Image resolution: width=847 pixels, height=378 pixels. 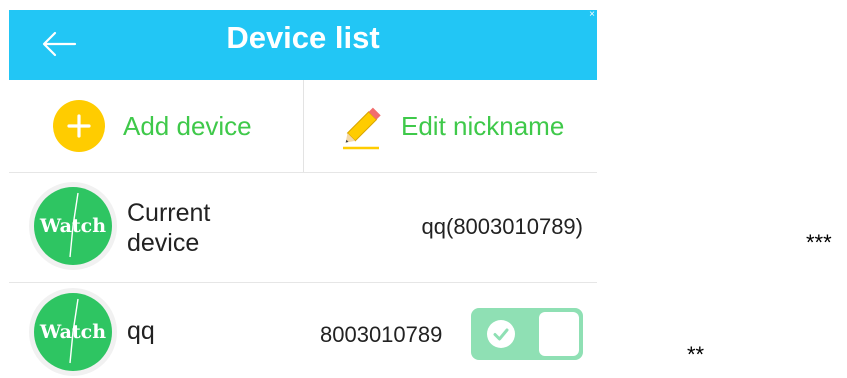 What do you see at coordinates (362, 128) in the screenshot?
I see `pencil-icon` at bounding box center [362, 128].